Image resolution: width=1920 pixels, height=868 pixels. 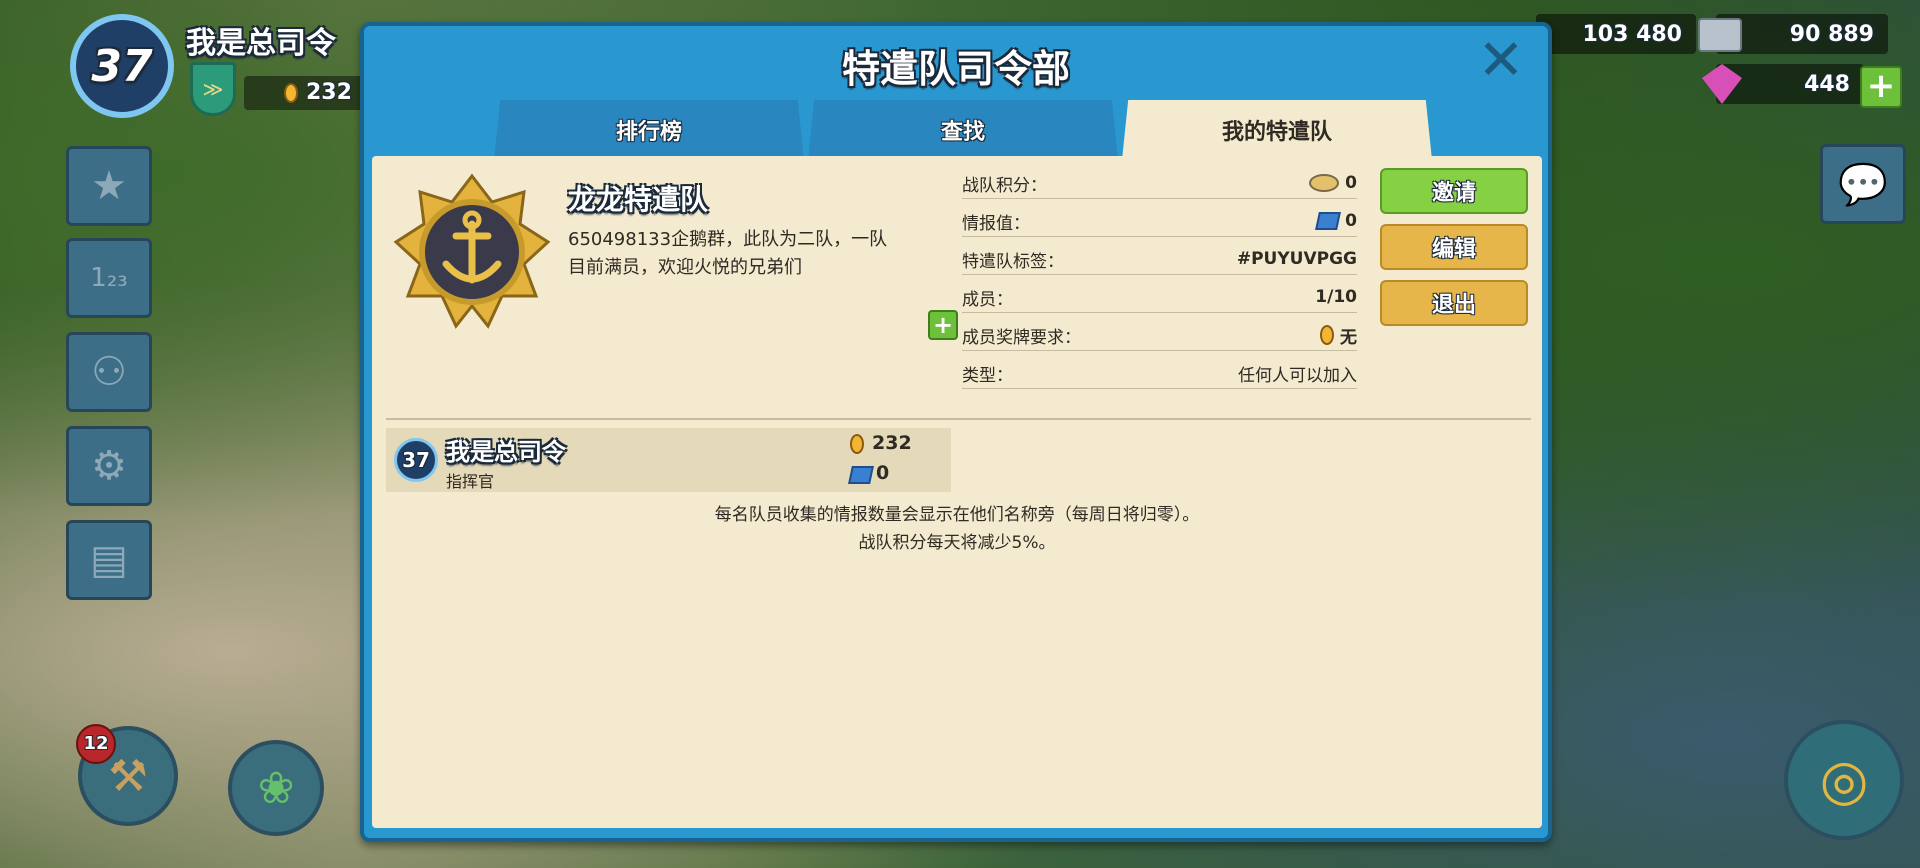 What do you see at coordinates (1324, 183) in the screenshot?
I see `team-score-icon` at bounding box center [1324, 183].